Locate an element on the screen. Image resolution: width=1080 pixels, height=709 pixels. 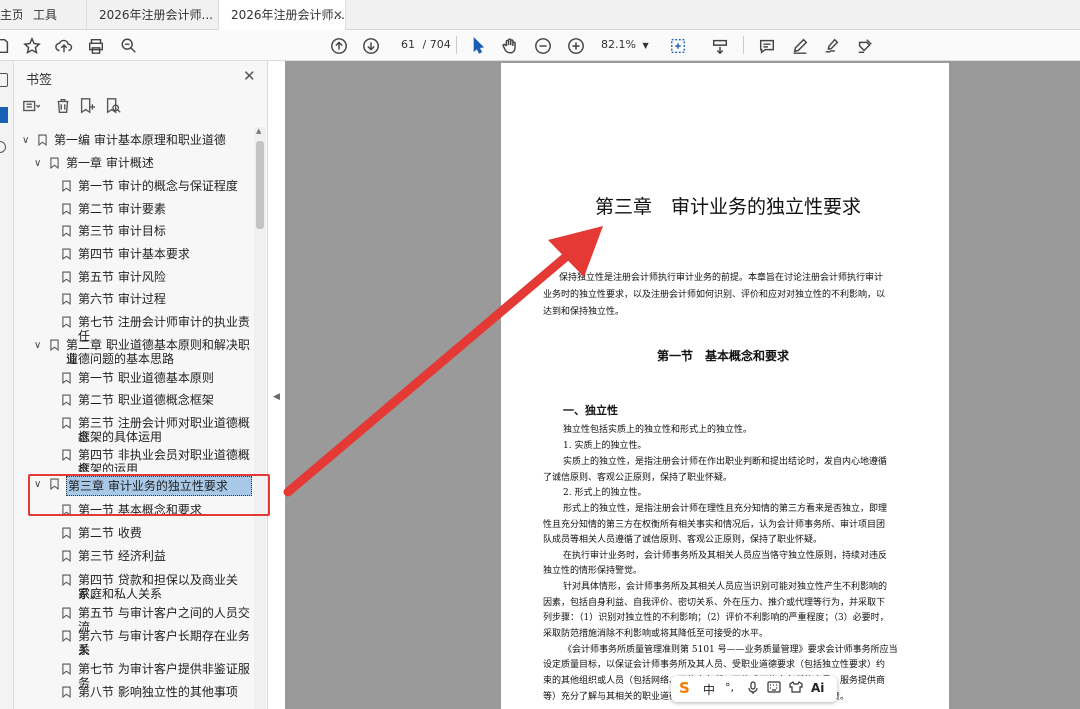
hand-tool-icon is located at coordinates (510, 46).